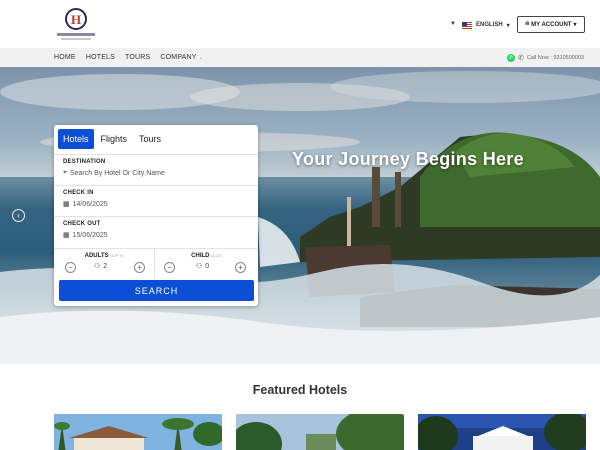 This screenshot has height=450, width=600. What do you see at coordinates (300, 24) in the screenshot?
I see `site-header: H ▼ ENGLISH ▾ ⍝ MY ACCOUNT ▾` at bounding box center [300, 24].